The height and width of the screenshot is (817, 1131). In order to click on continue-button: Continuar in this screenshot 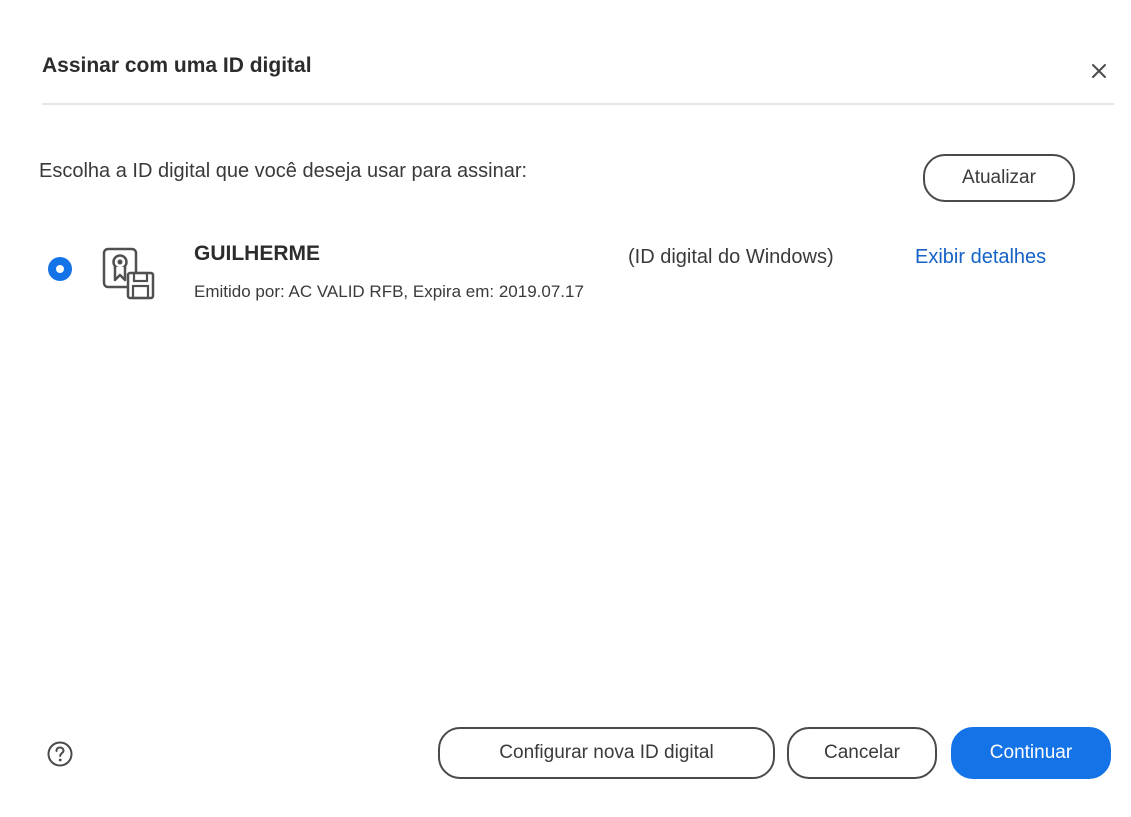, I will do `click(1031, 753)`.